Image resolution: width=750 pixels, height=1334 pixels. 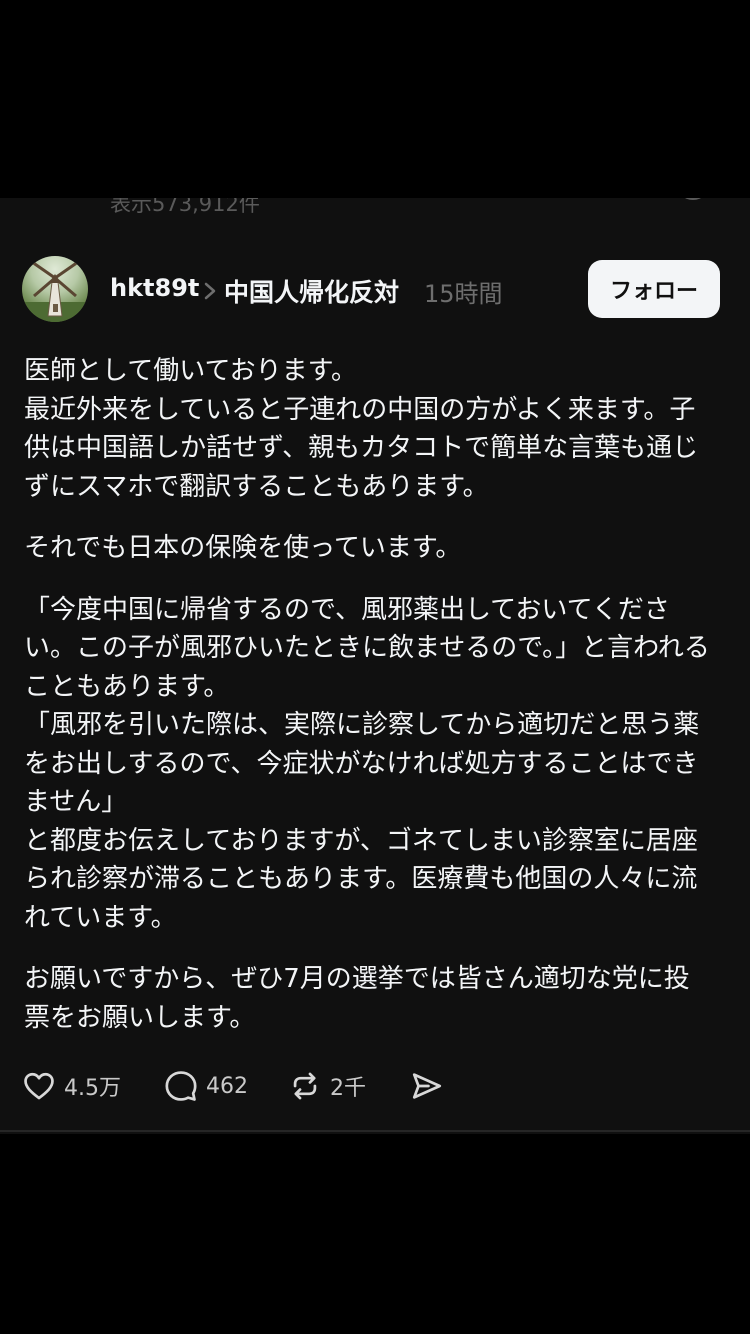 I want to click on like-count: 4.5万, so click(x=92, y=1088).